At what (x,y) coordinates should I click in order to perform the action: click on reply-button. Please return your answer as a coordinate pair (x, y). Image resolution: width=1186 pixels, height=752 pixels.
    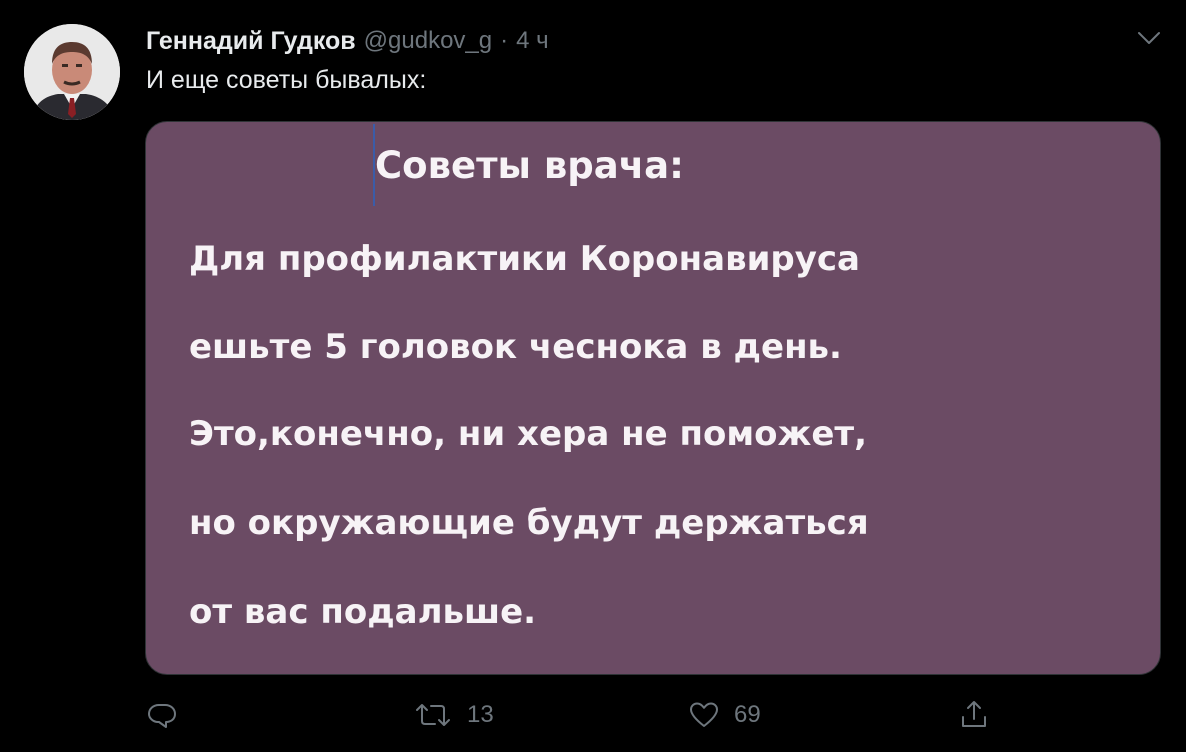
    Looking at the image, I should click on (162, 715).